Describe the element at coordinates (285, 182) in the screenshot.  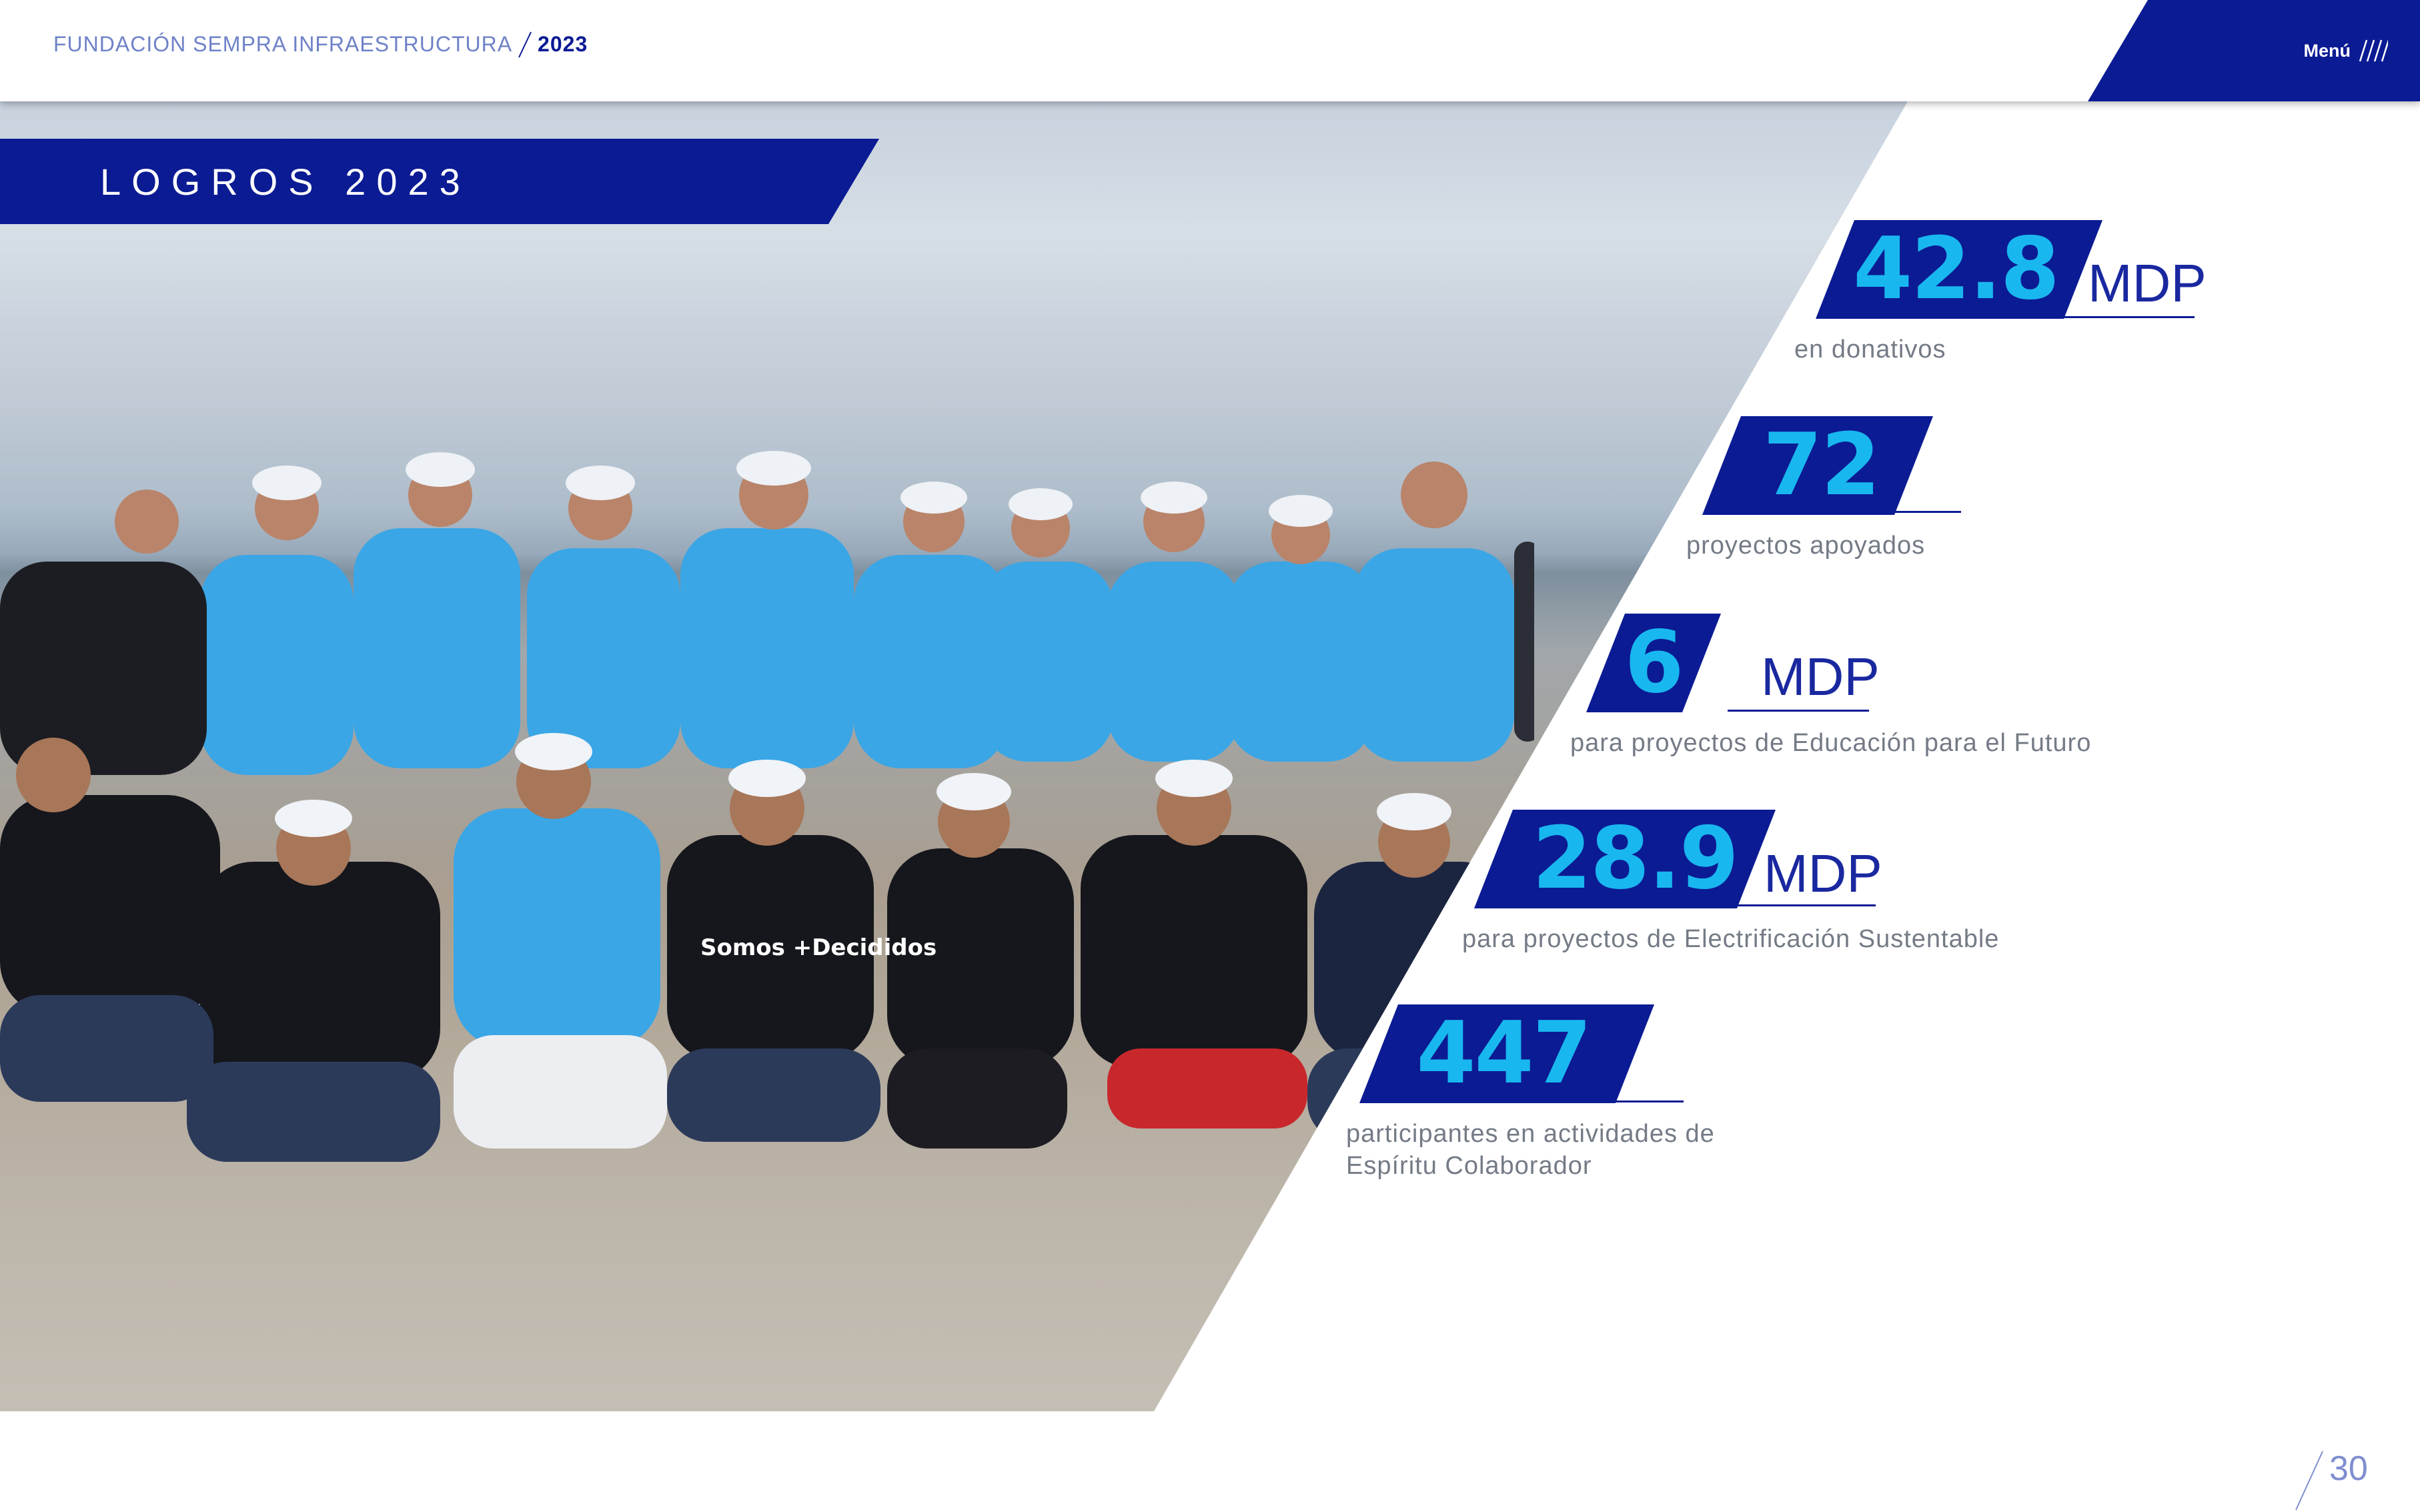
I see `section-title: LOGROS 2023` at that location.